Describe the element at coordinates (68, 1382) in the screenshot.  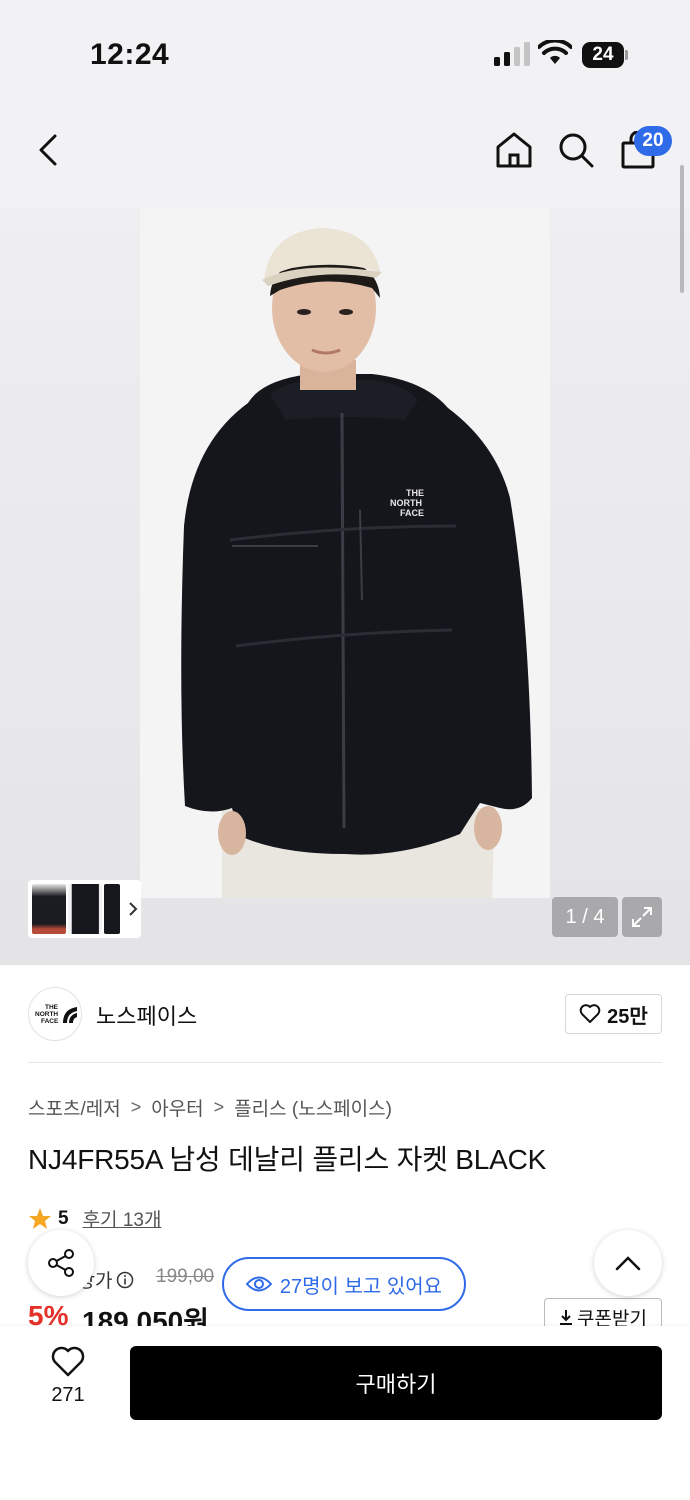
I see `wishlist-button: 271` at that location.